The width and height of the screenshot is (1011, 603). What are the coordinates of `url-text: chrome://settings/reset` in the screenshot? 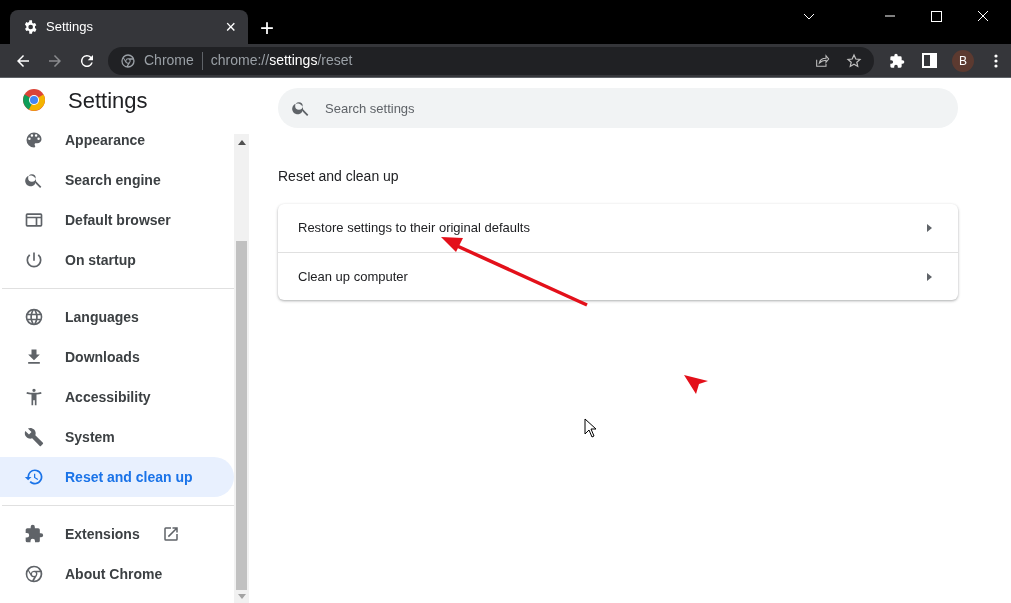 It's located at (281, 60).